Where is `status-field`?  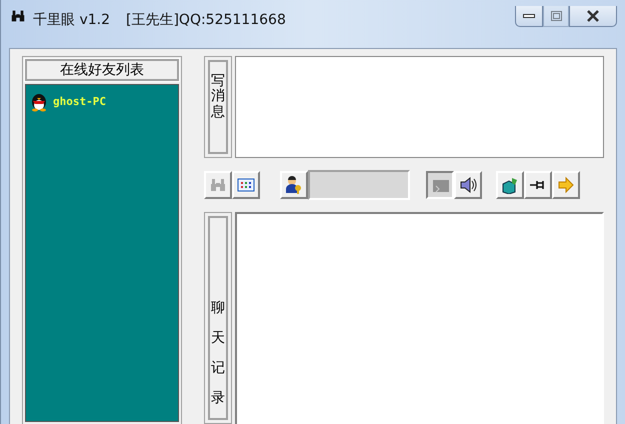
status-field is located at coordinates (359, 185).